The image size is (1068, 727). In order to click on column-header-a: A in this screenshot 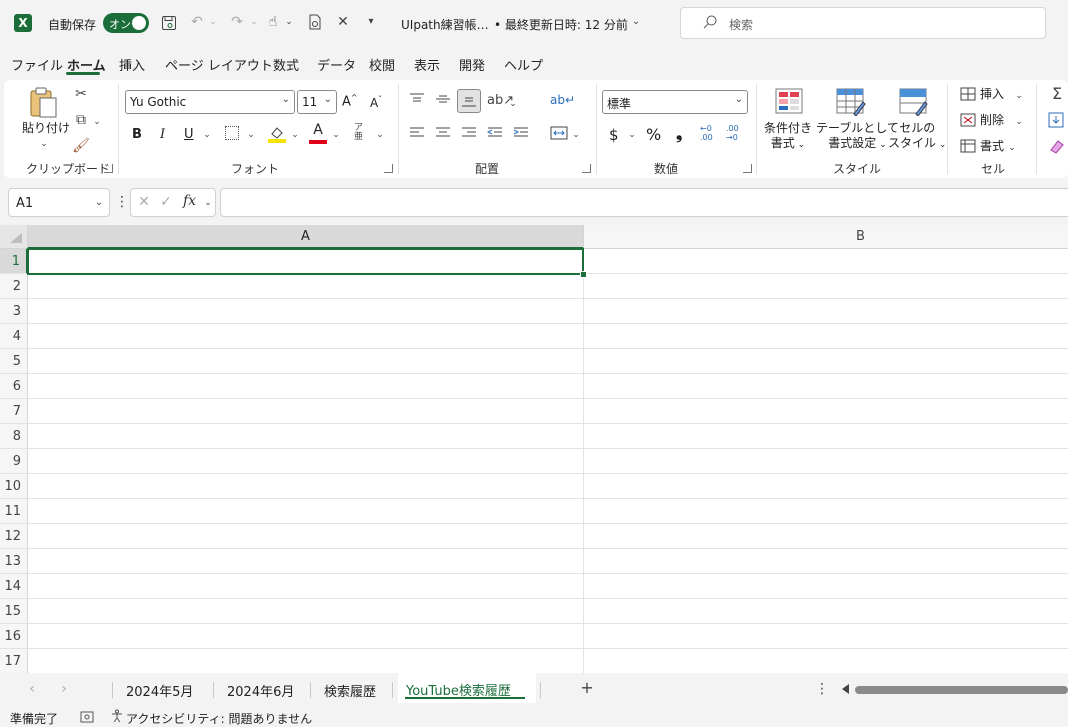, I will do `click(306, 237)`.